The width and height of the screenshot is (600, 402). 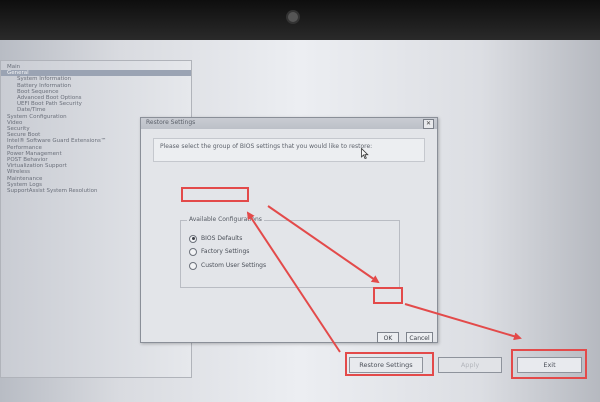 What do you see at coordinates (419, 337) in the screenshot?
I see `cancel-button: Cancel` at bounding box center [419, 337].